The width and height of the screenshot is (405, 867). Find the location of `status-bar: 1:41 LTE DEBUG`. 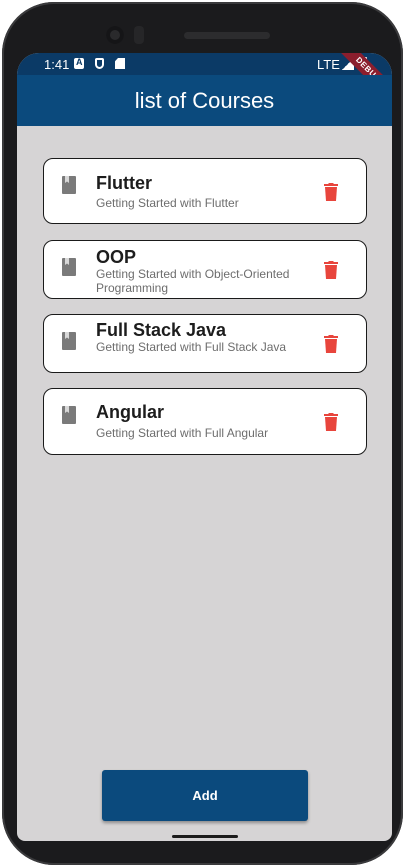

status-bar: 1:41 LTE DEBUG is located at coordinates (204, 82).